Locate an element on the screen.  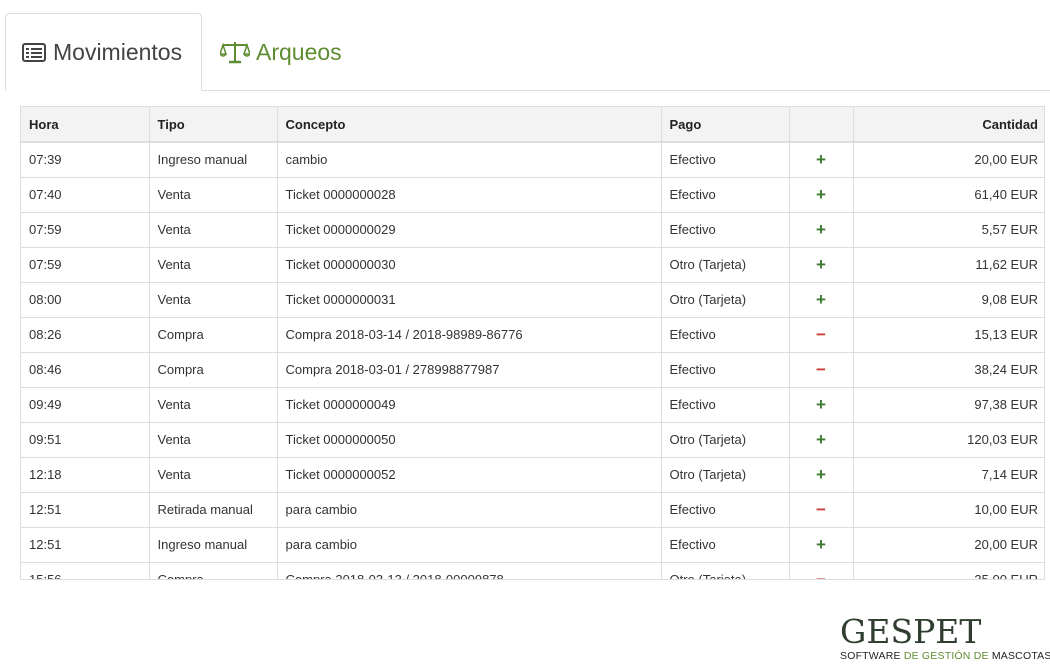
cell-cantidad: 61,40 EUR is located at coordinates (948, 195).